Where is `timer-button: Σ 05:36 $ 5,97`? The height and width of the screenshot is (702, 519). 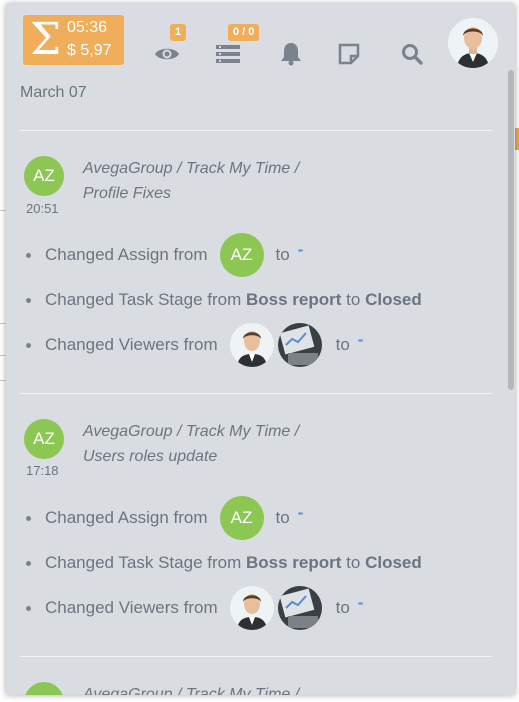
timer-button: Σ 05:36 $ 5,97 is located at coordinates (73, 40).